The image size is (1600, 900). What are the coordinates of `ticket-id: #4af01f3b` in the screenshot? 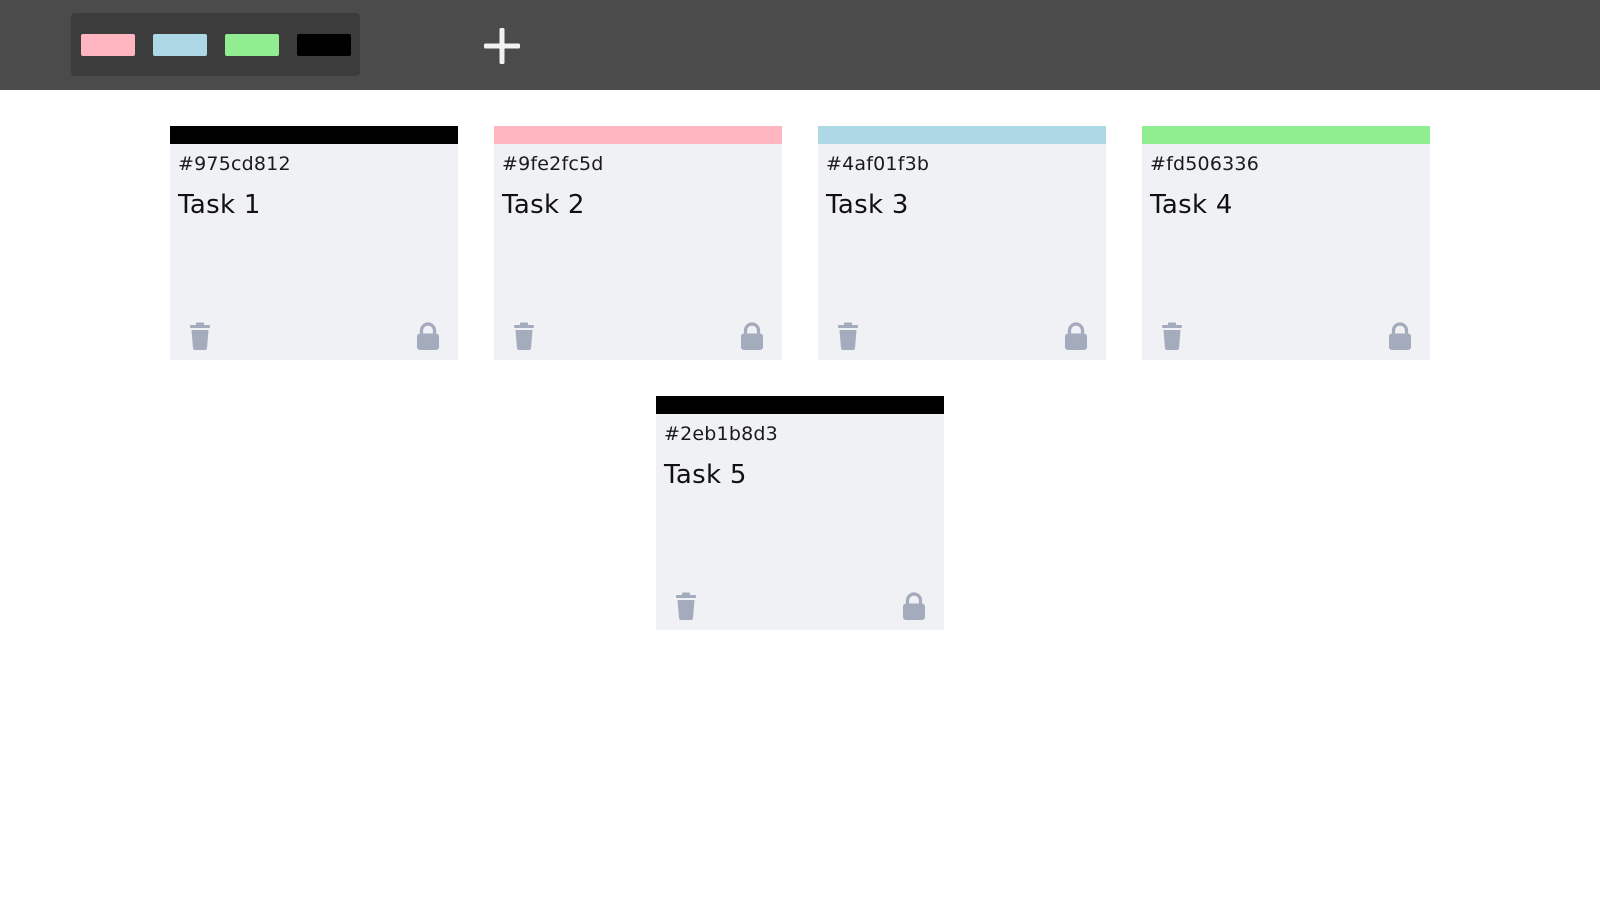 It's located at (878, 164).